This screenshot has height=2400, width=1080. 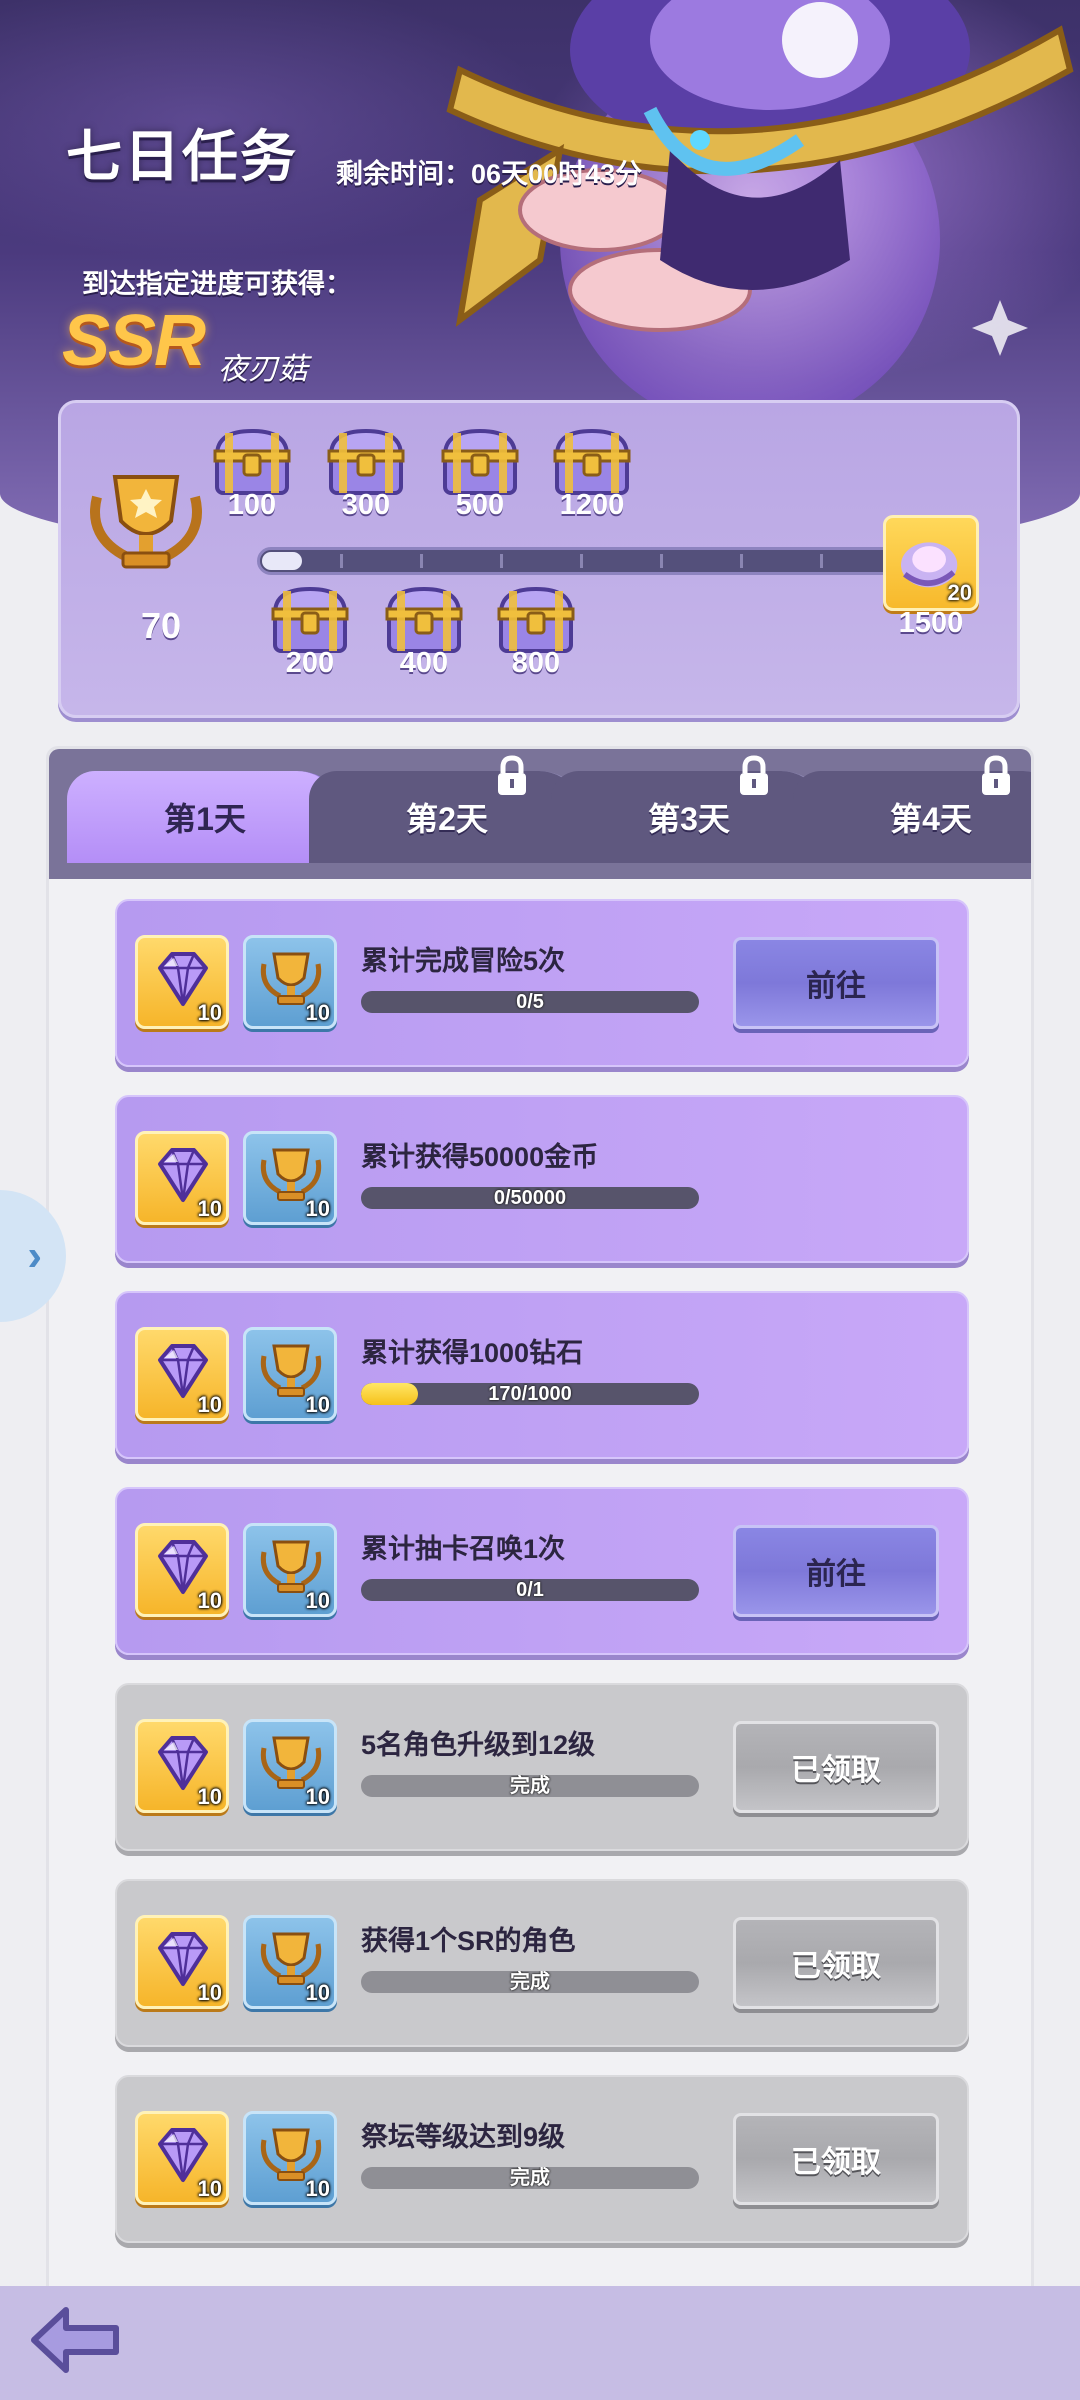 I want to click on tab-label: 第1天, so click(x=205, y=819).